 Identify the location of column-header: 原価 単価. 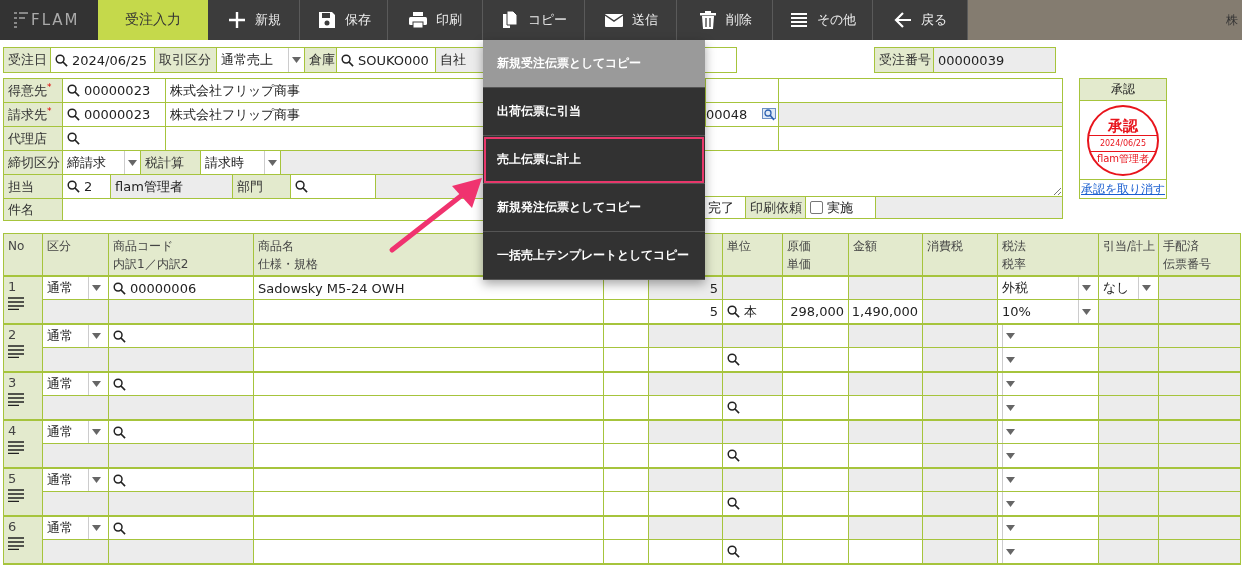
(816, 254).